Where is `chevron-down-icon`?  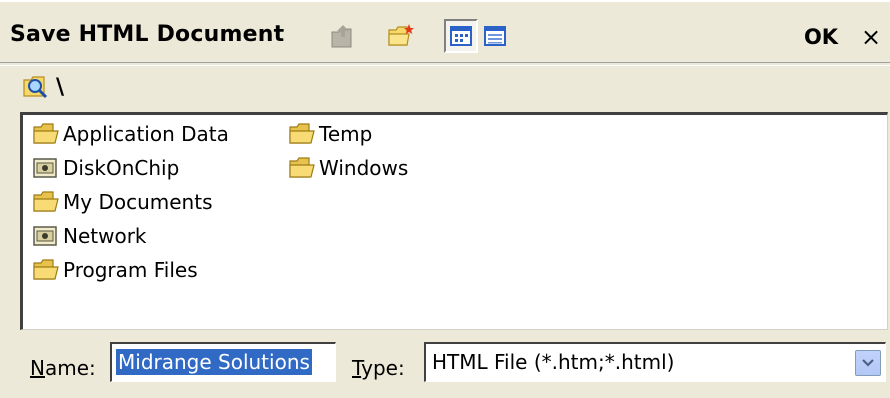
chevron-down-icon is located at coordinates (868, 363).